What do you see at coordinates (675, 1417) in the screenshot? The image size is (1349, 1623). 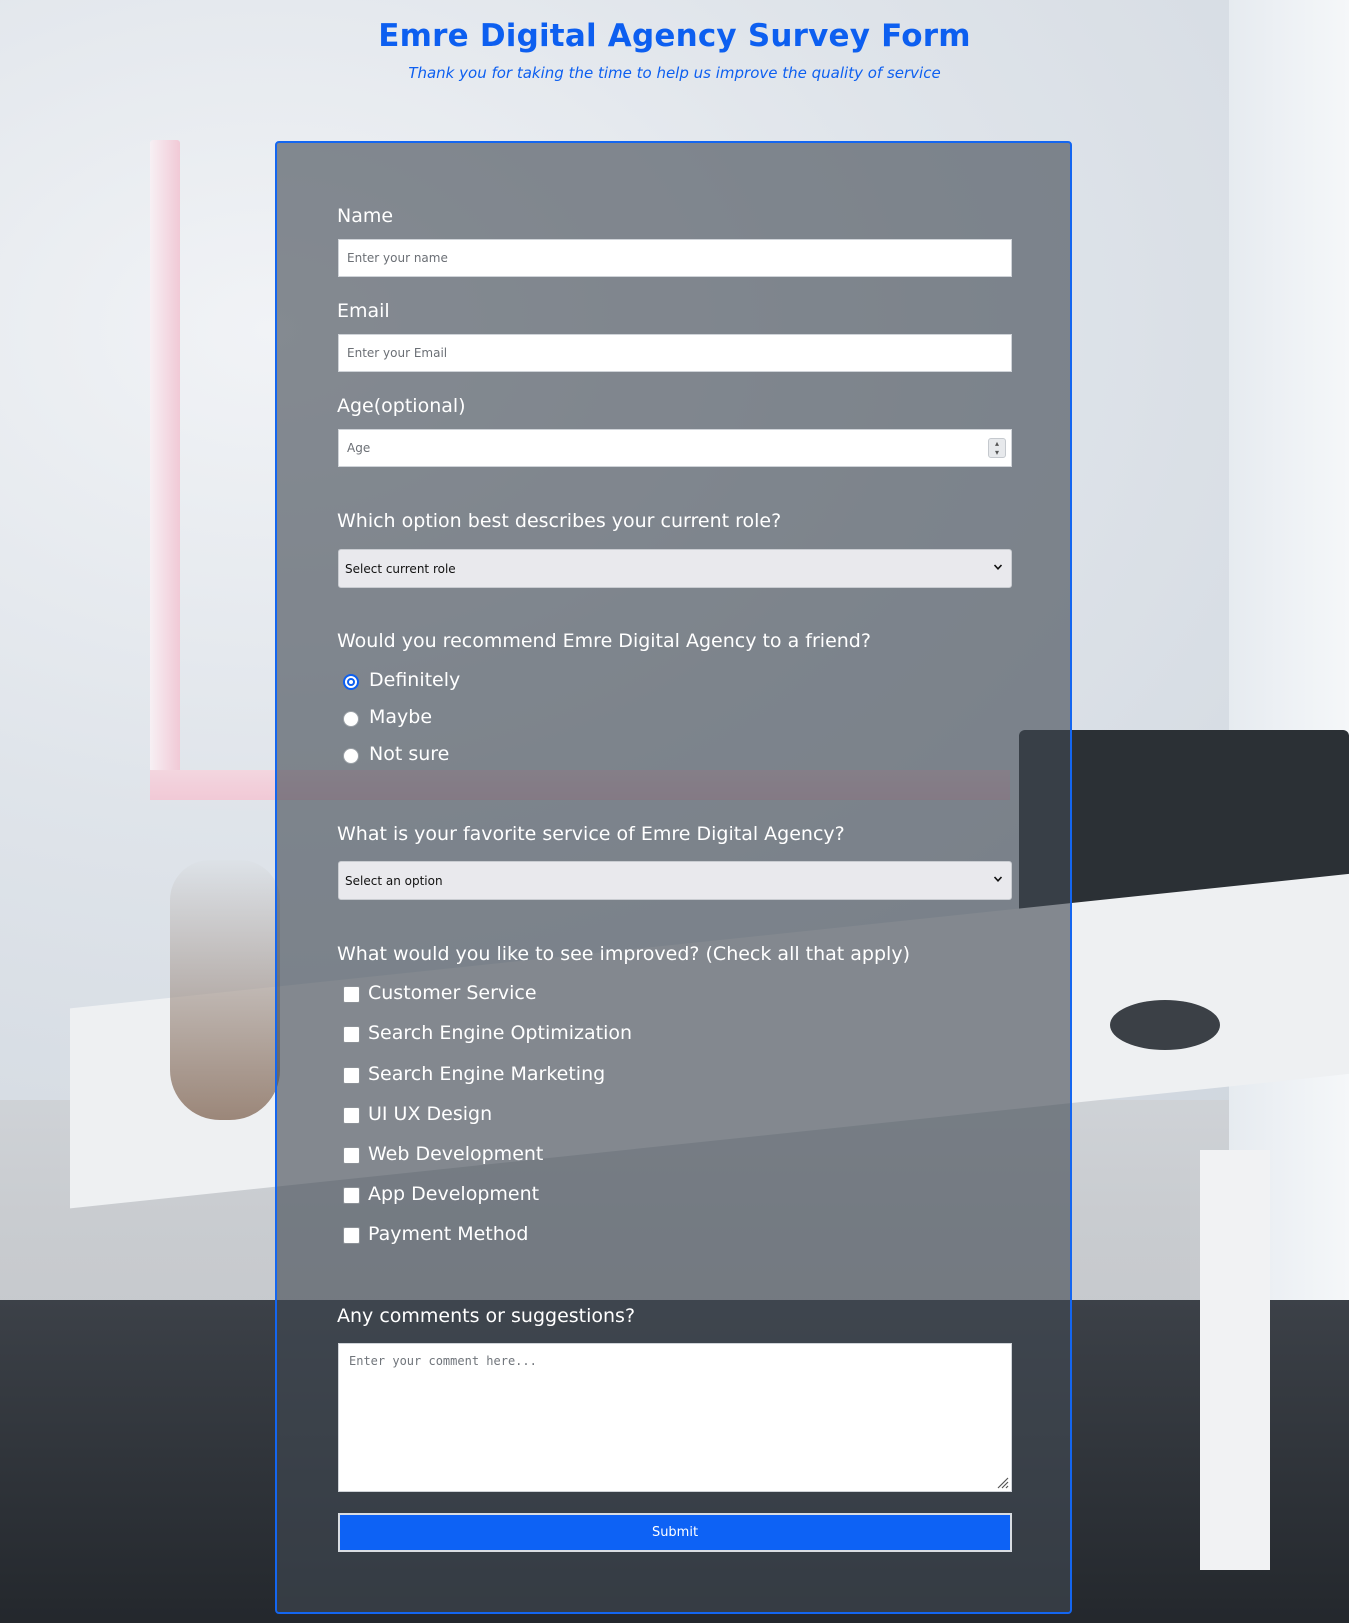 I see `comments-textarea` at bounding box center [675, 1417].